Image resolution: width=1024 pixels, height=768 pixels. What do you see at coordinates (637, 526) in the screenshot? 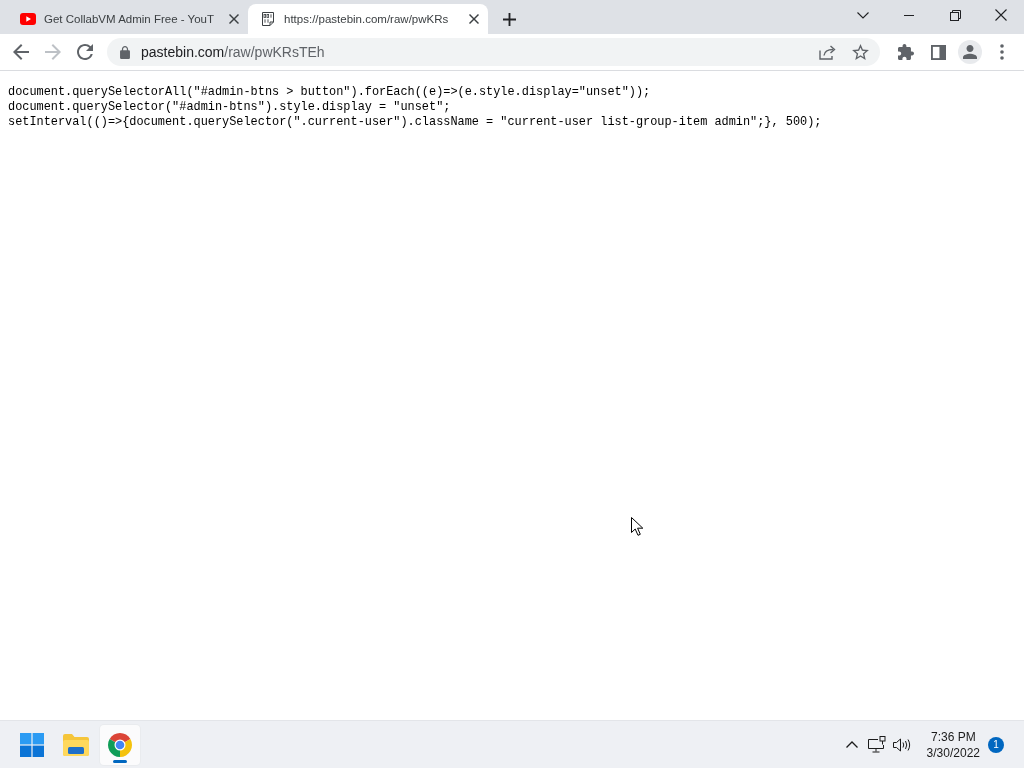
I see `mouse-pointer-icon` at bounding box center [637, 526].